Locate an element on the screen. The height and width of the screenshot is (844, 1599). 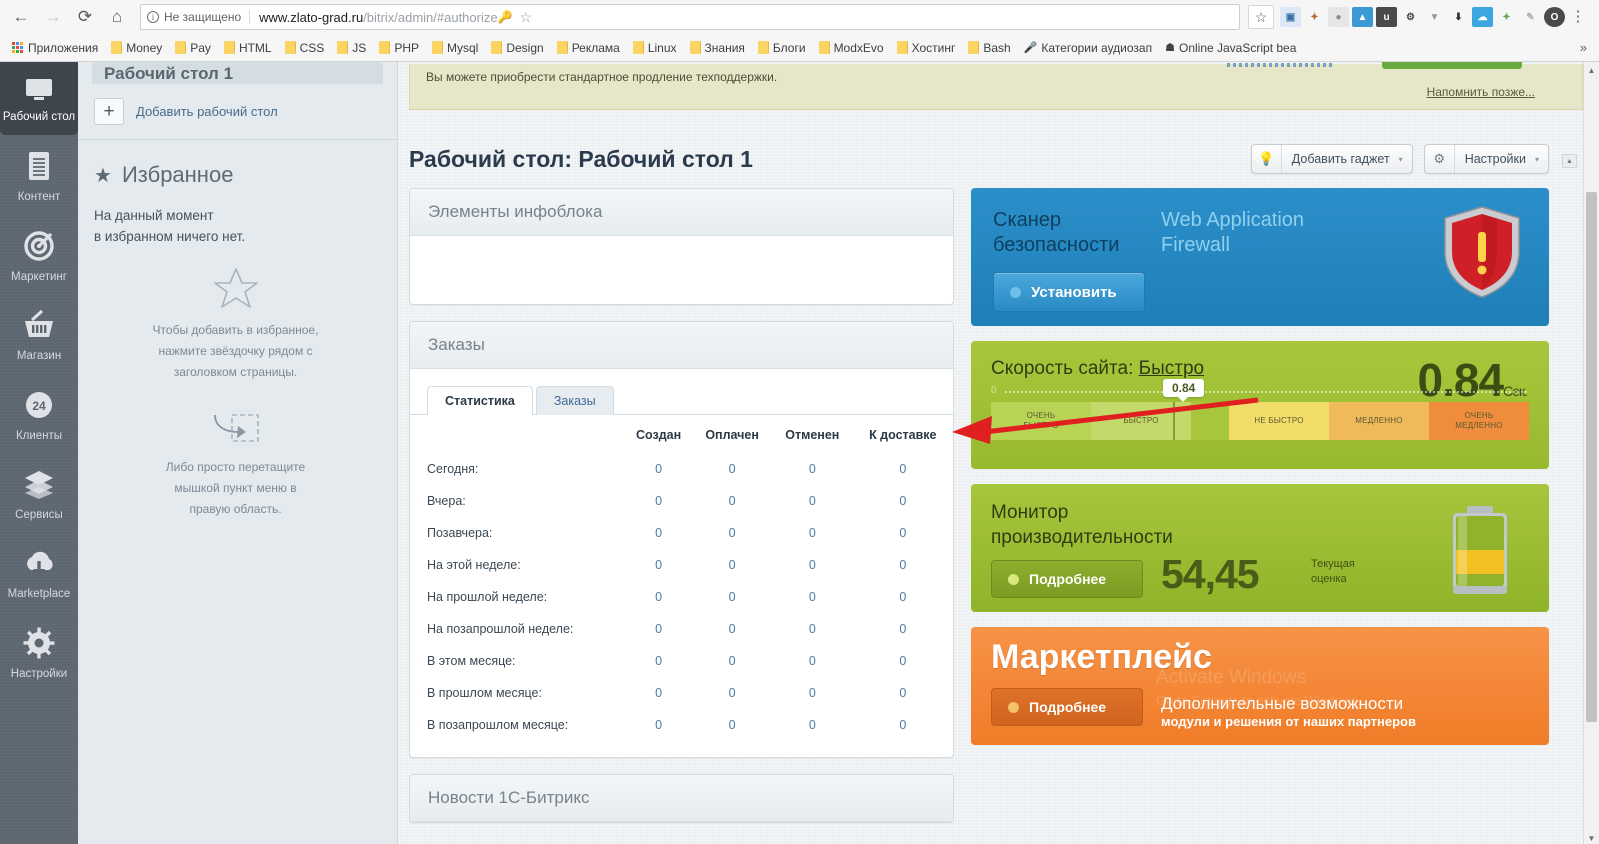
url-path: /bitrix/admin/#authorize is located at coordinates (430, 17).